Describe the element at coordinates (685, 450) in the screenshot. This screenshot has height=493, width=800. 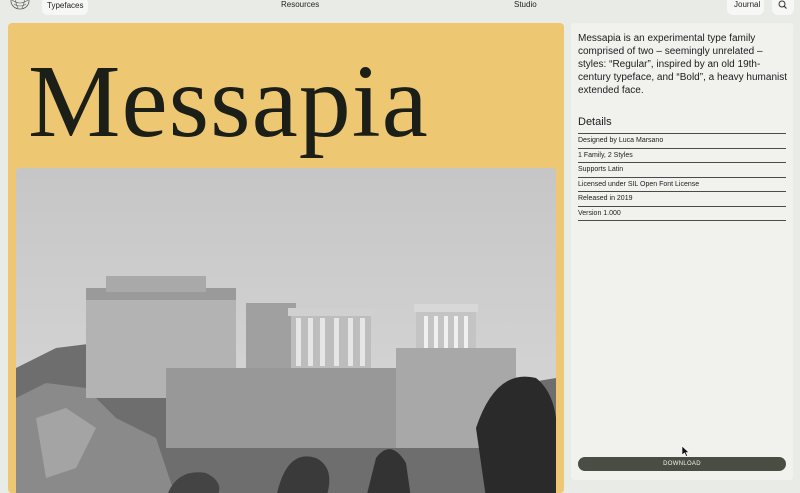
I see `mouse-cursor-icon` at that location.